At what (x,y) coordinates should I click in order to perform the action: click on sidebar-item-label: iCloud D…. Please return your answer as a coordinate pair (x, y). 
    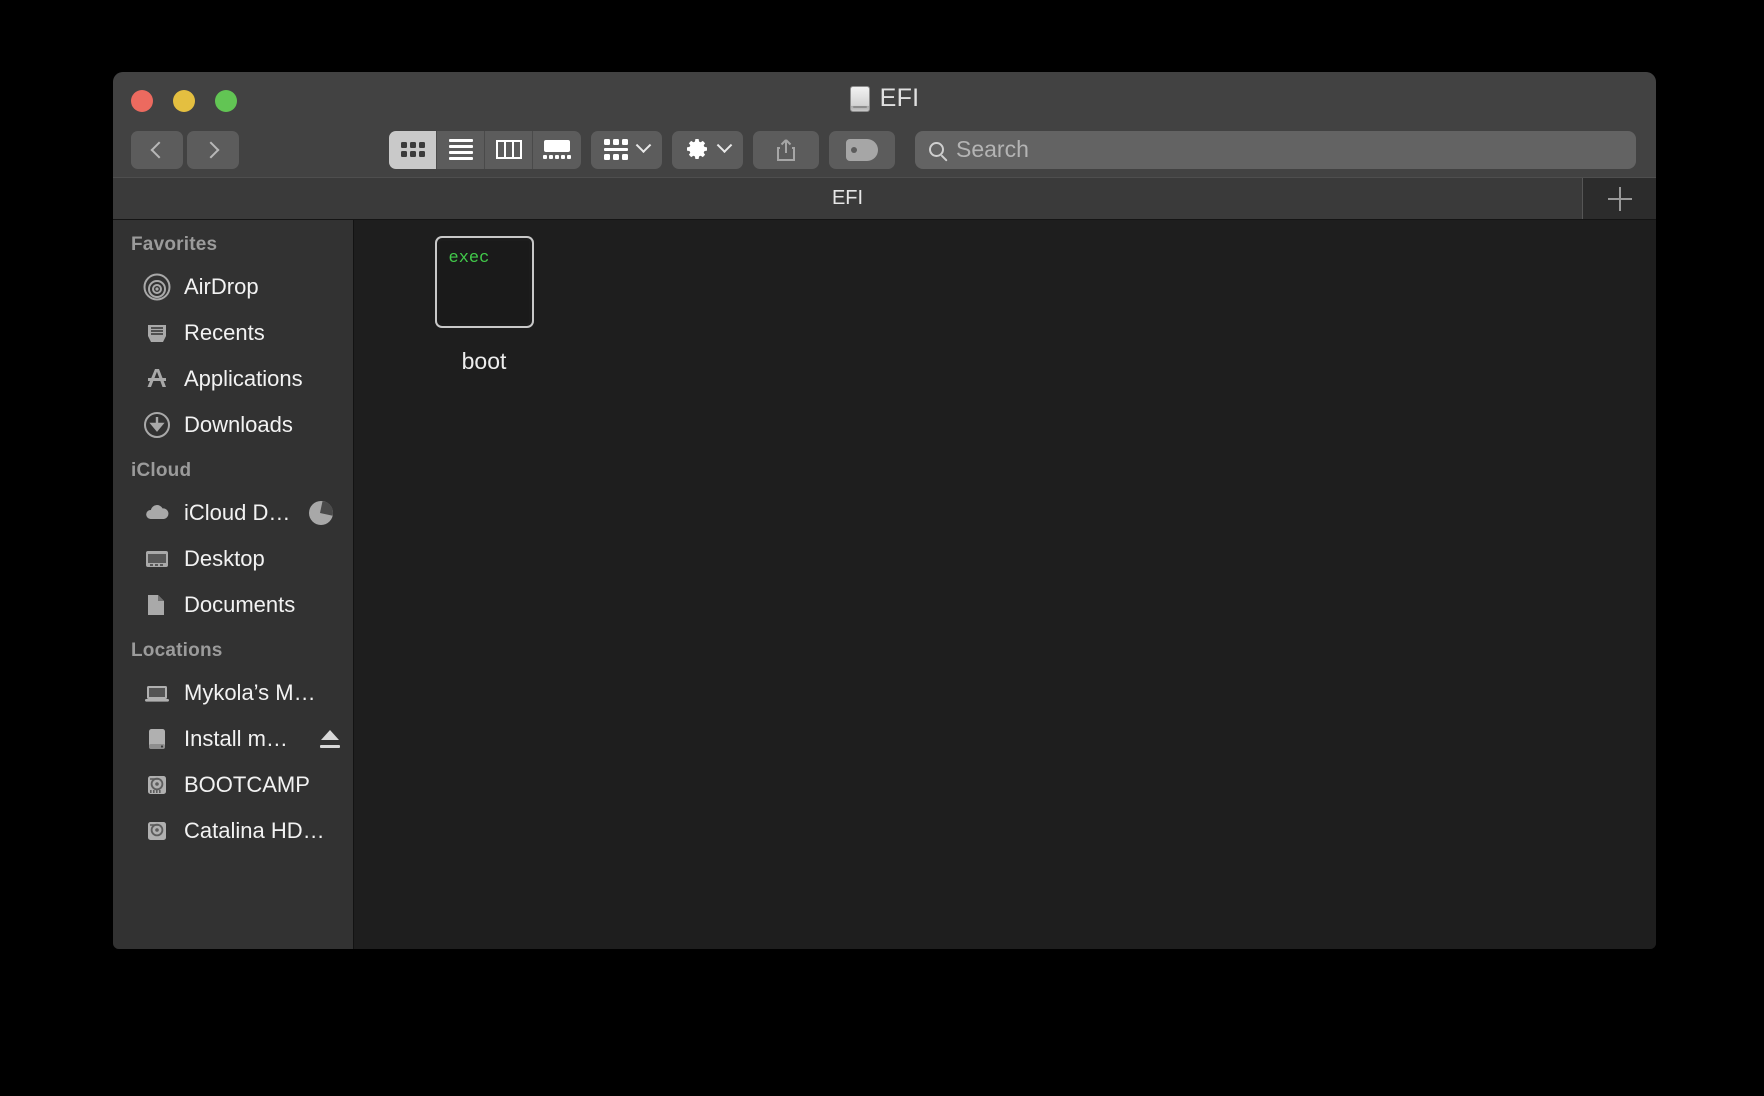
    Looking at the image, I should click on (237, 512).